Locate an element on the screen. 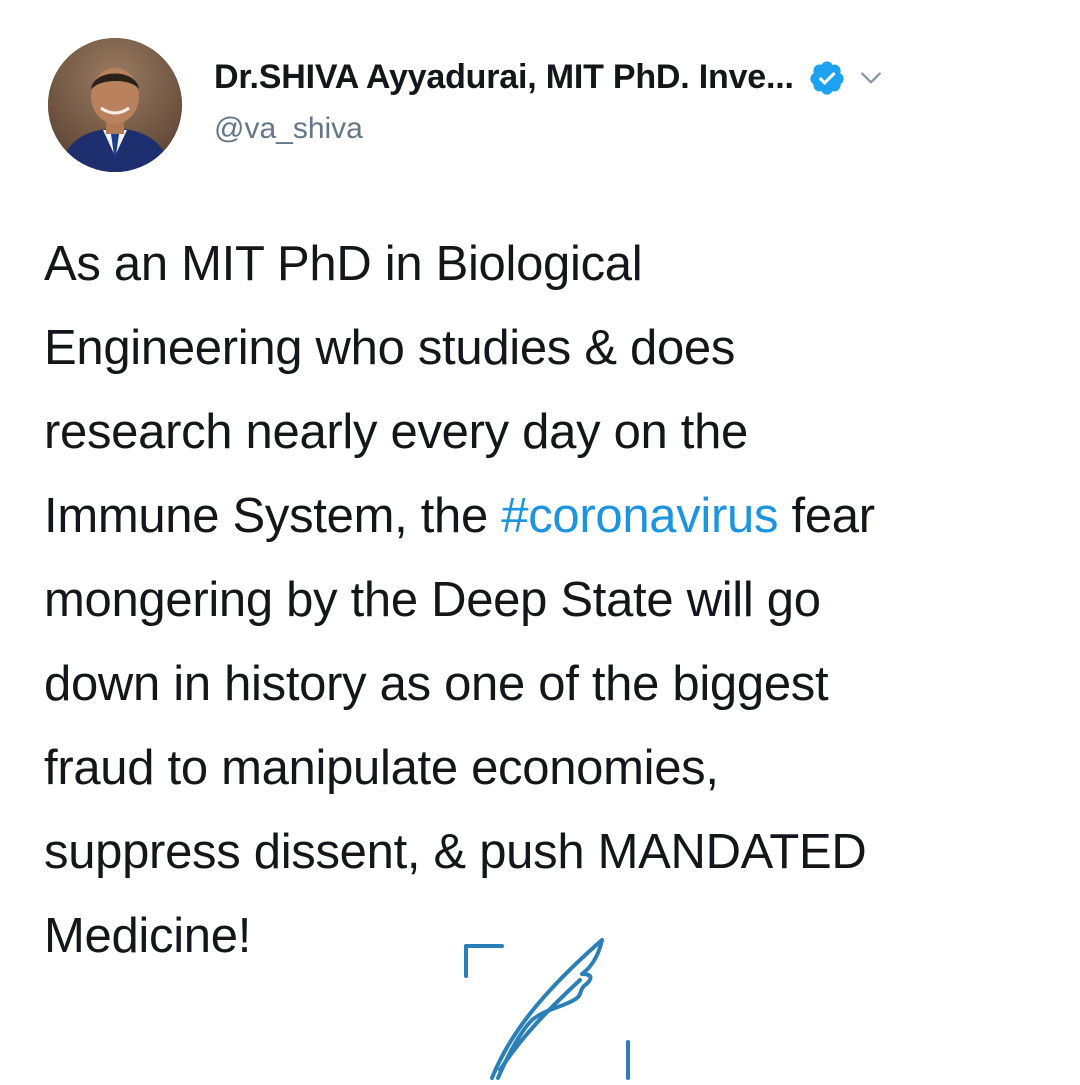  tweet-text-segment: Immune System, the is located at coordinates (273, 516).